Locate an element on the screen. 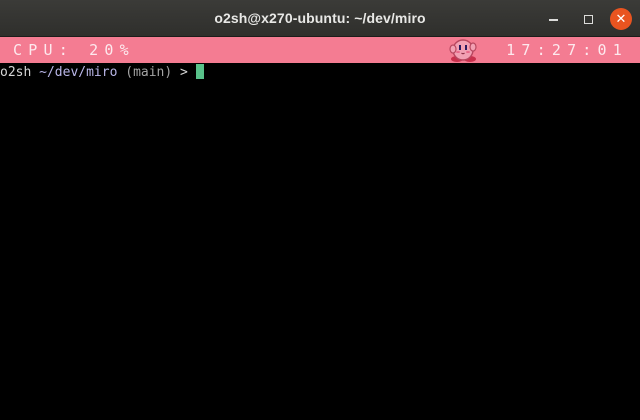 This screenshot has height=420, width=640. prompt-line: o2sh ~/dev/miro (main) > is located at coordinates (102, 72).